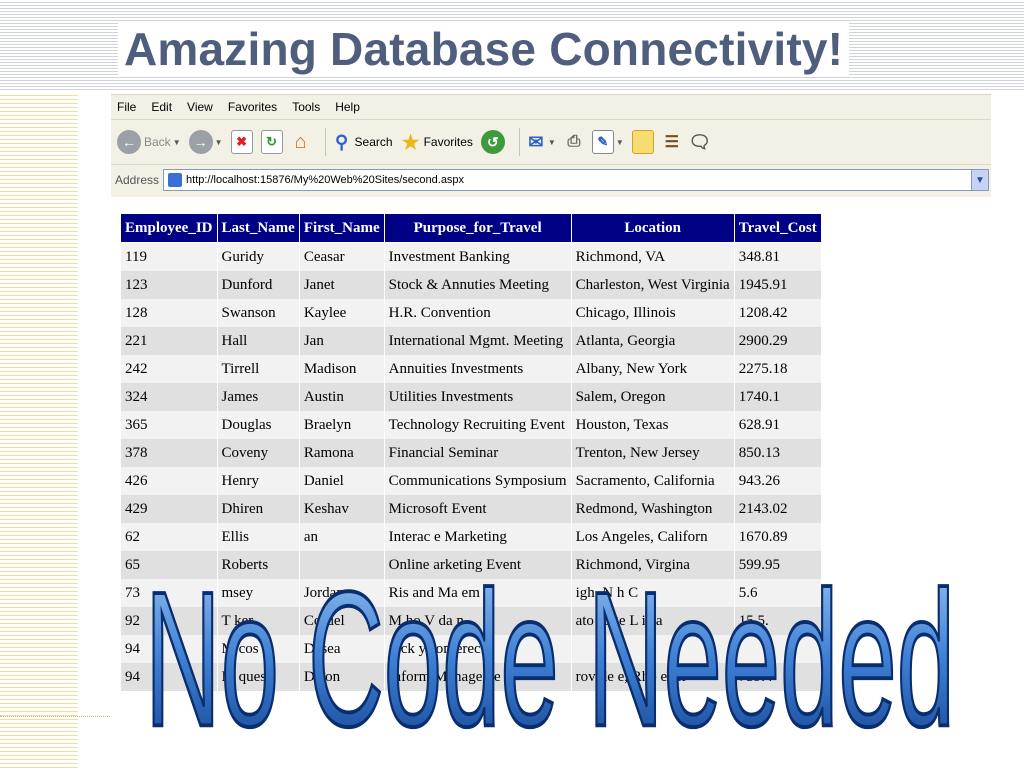  What do you see at coordinates (341, 256) in the screenshot?
I see `cell-first-name: Ceasar` at bounding box center [341, 256].